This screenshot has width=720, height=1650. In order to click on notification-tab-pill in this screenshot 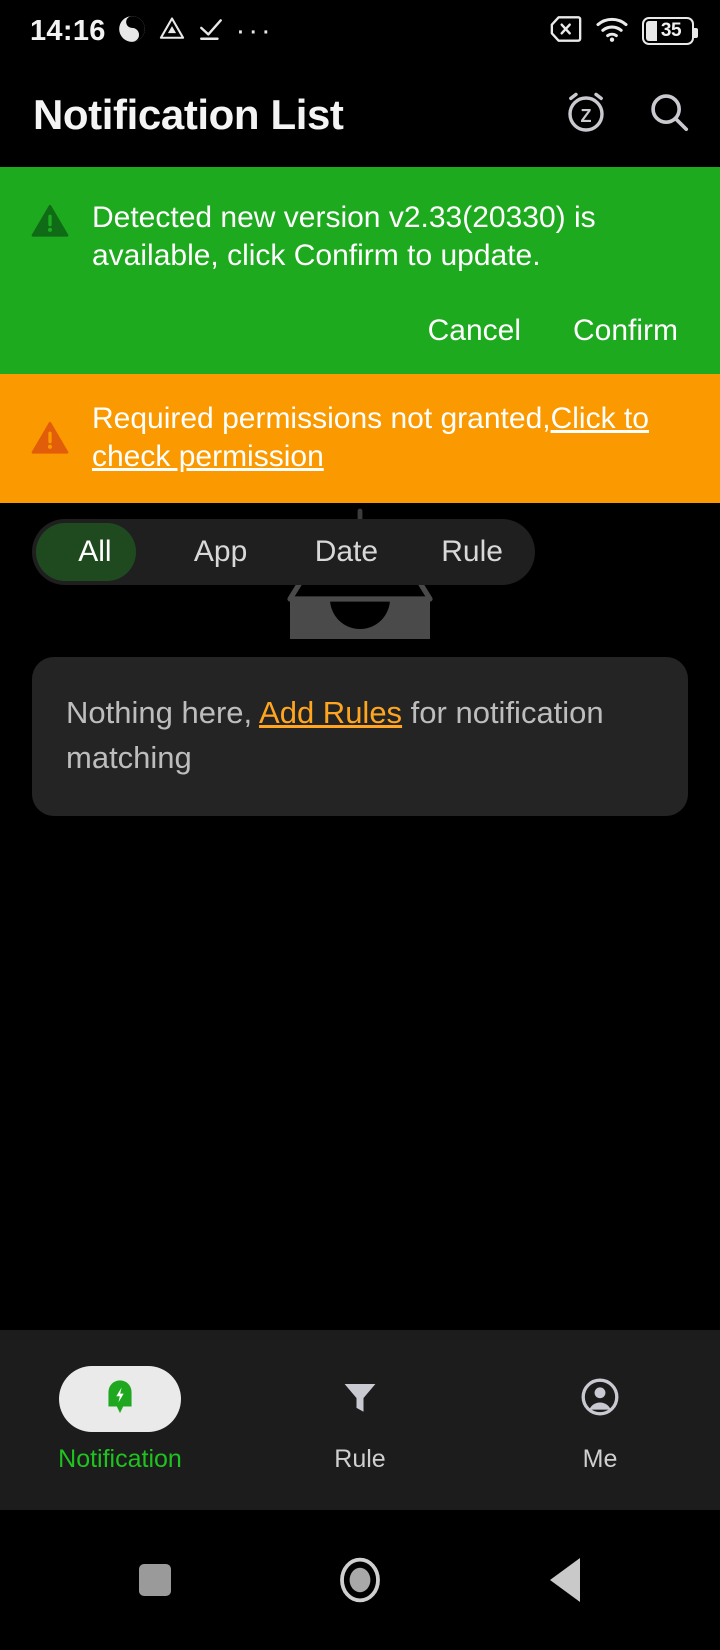, I will do `click(120, 1399)`.